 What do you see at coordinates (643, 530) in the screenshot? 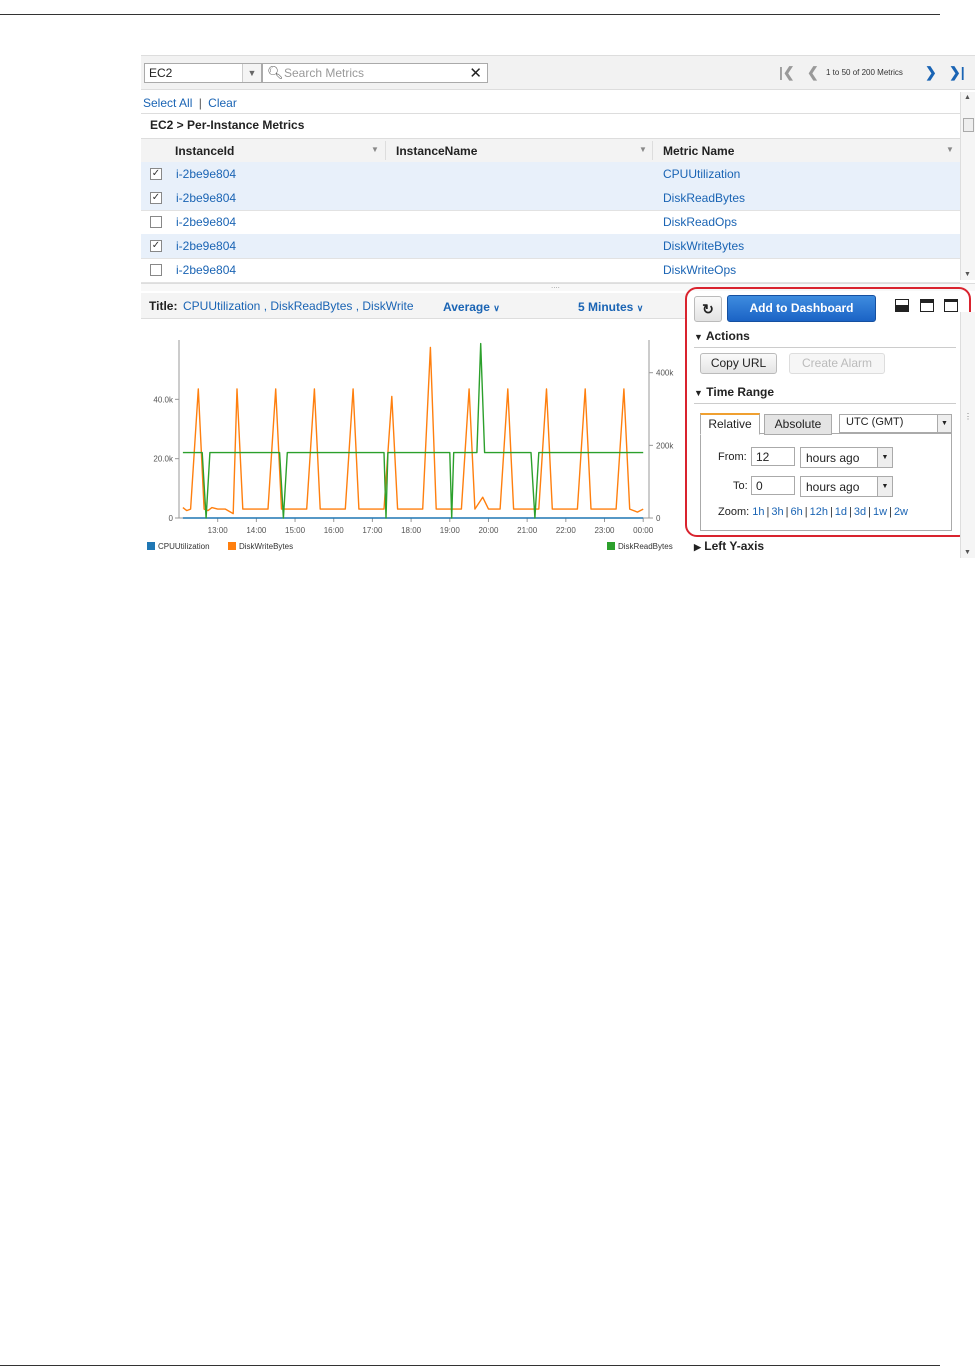
I see `x-tick-label: 00:00` at bounding box center [643, 530].